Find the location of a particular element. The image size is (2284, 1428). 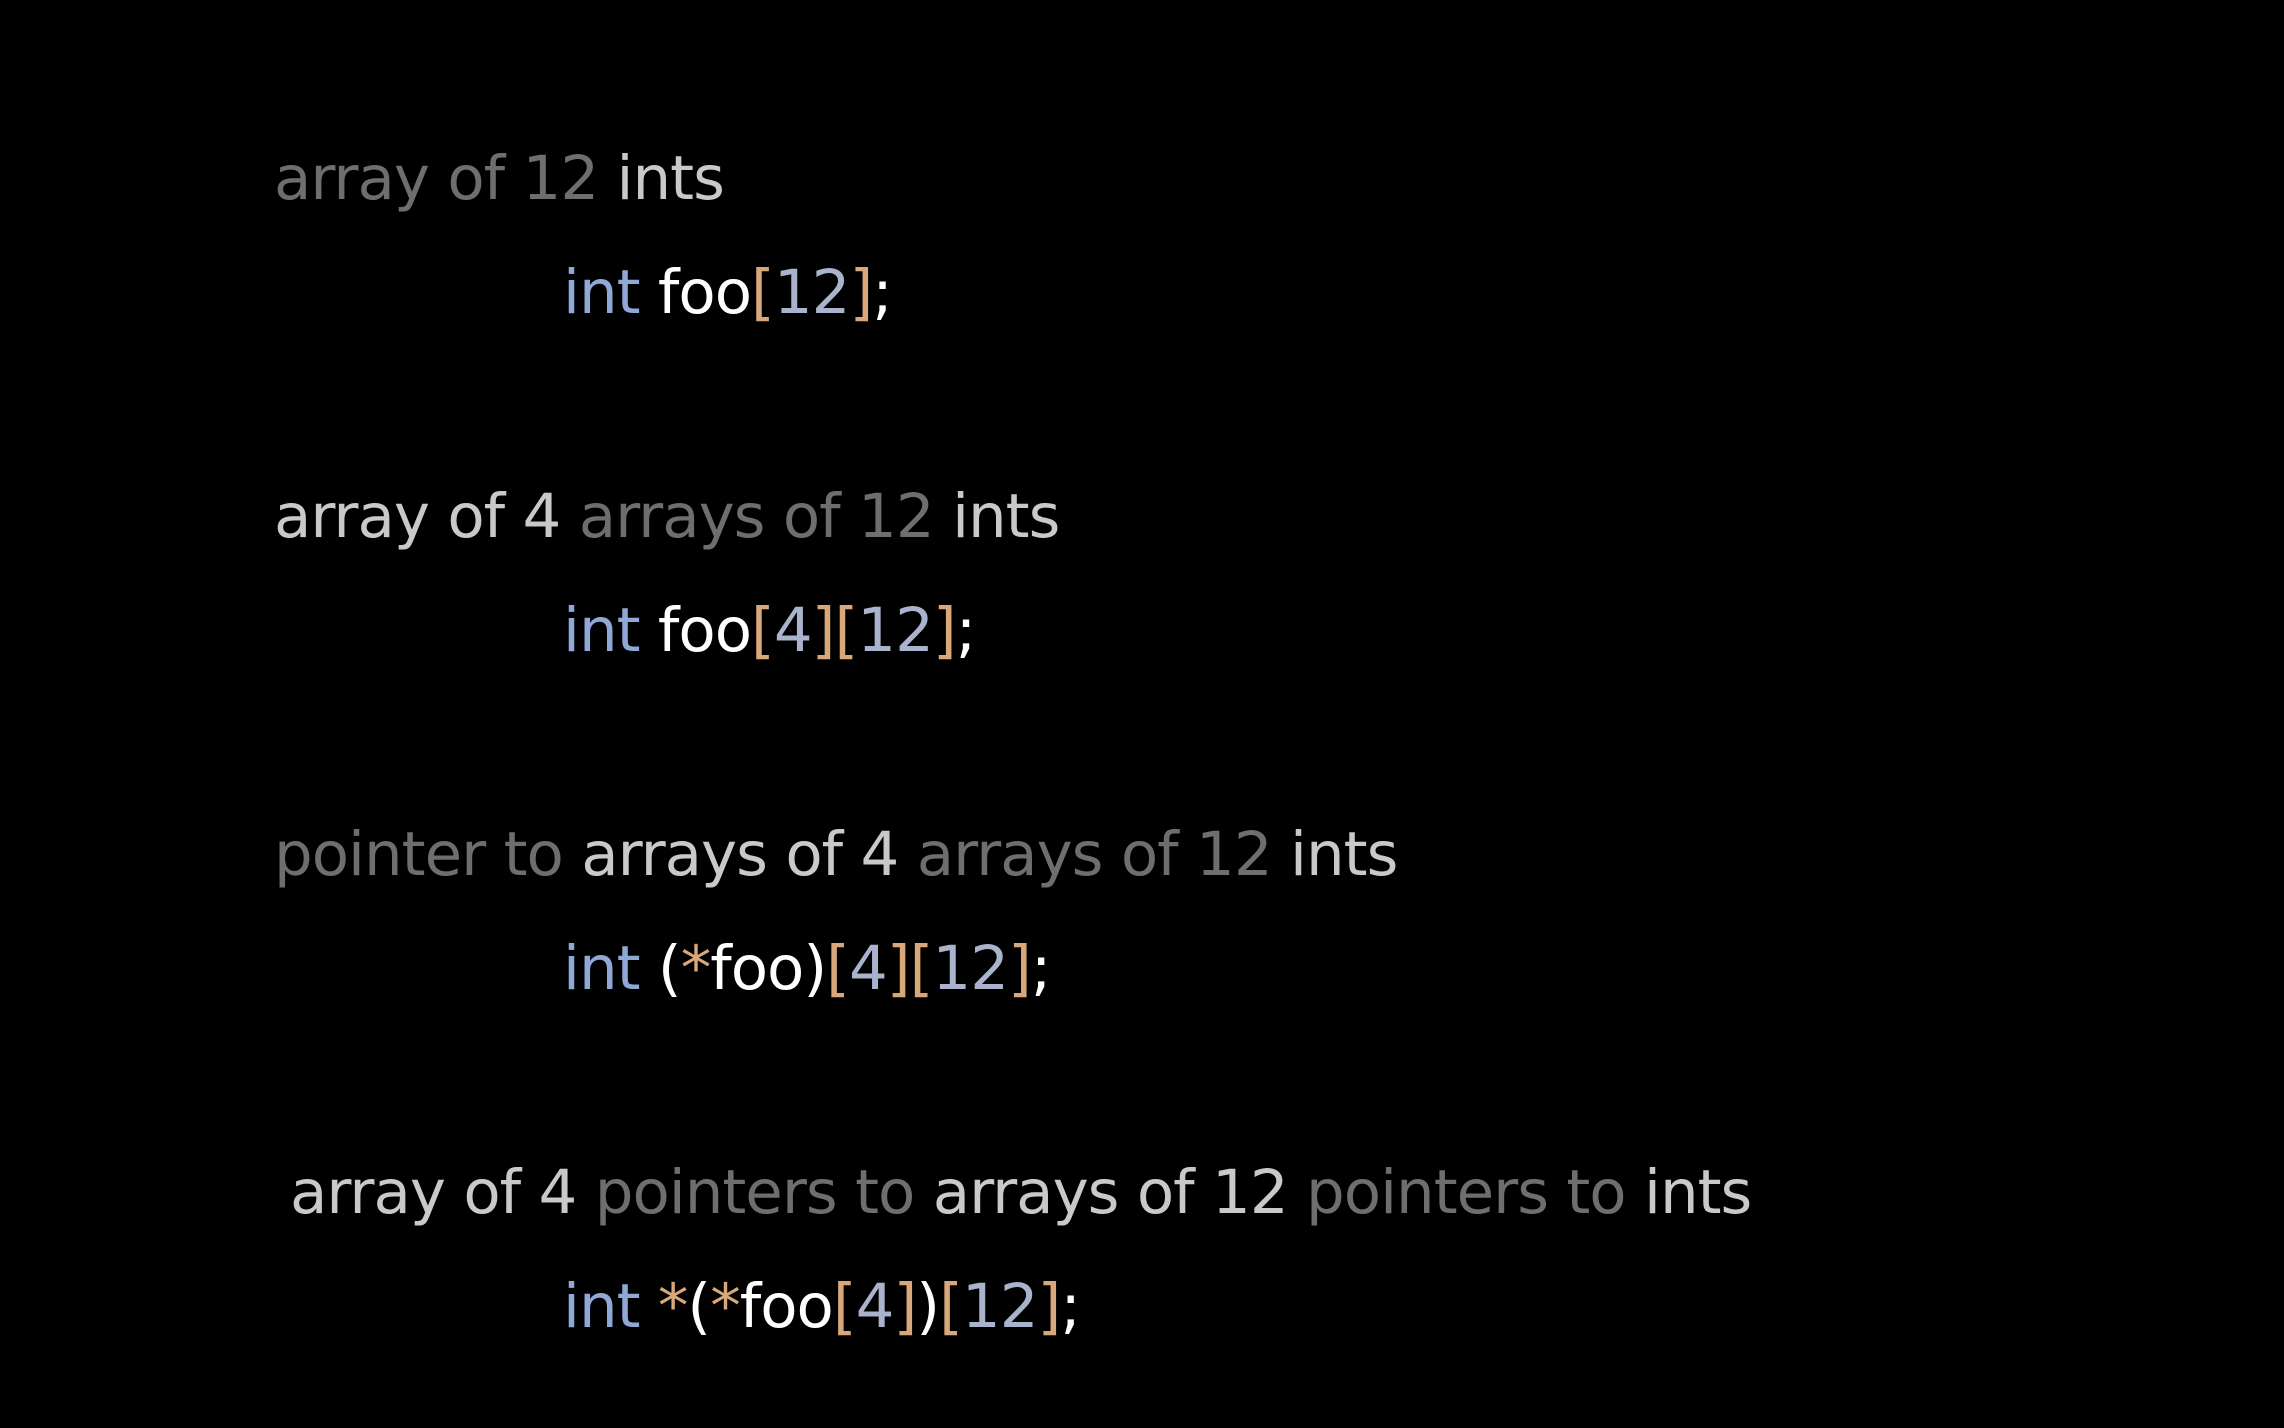

code-line-1: int foo[12]; is located at coordinates (728, 292).